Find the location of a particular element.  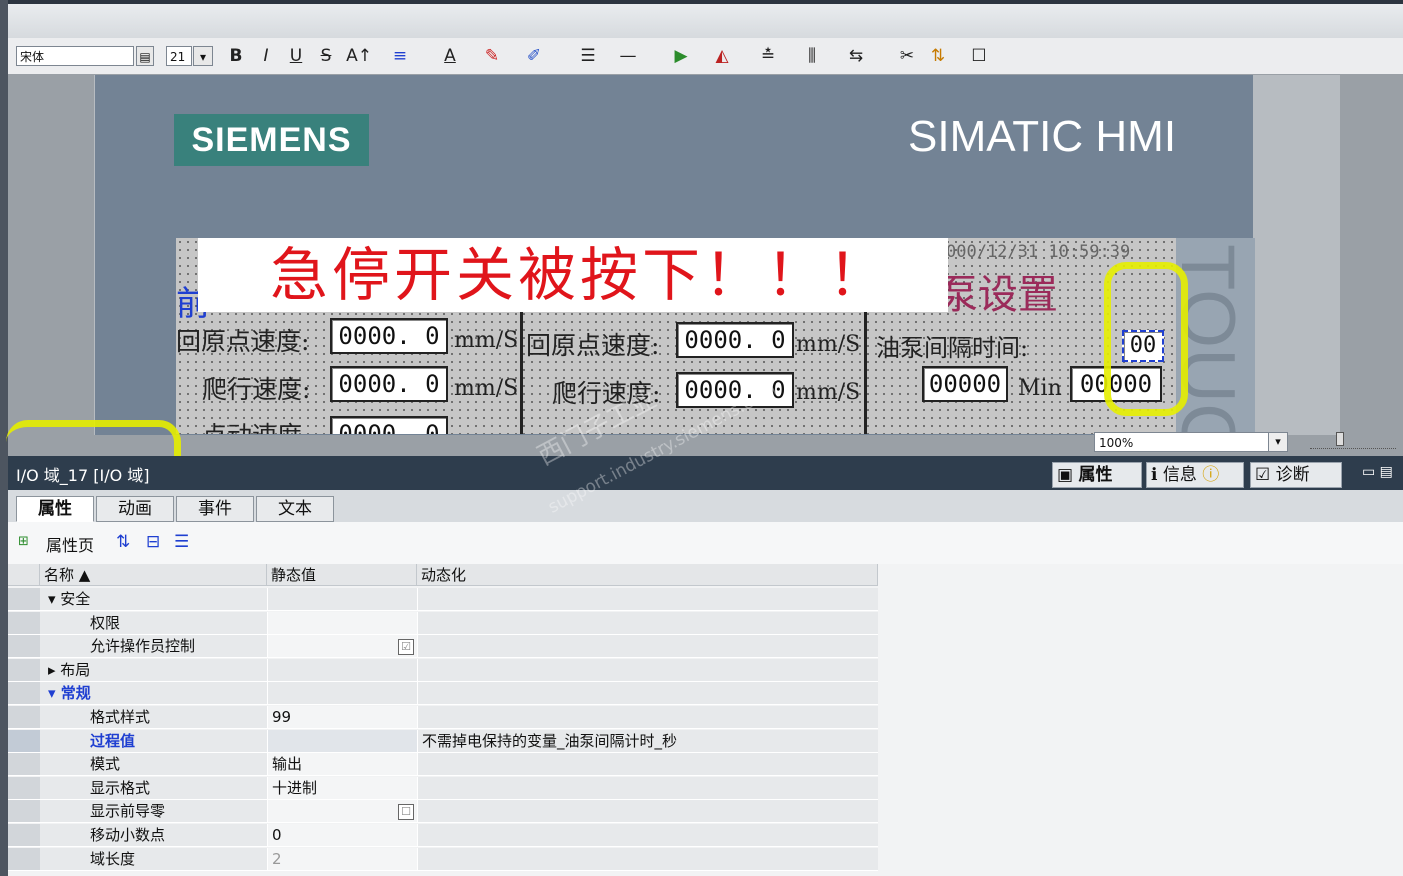

property-dynamic-value: 不需掉电保持的变量_油泵间隔计时_秒 is located at coordinates (647, 741).